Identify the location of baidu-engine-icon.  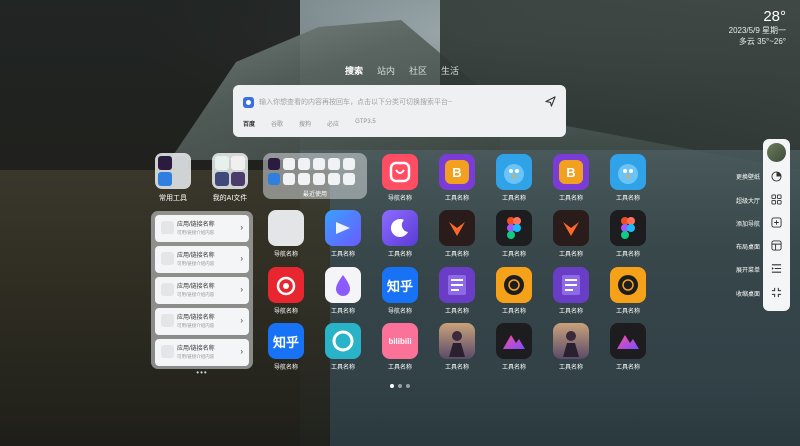
(248, 102).